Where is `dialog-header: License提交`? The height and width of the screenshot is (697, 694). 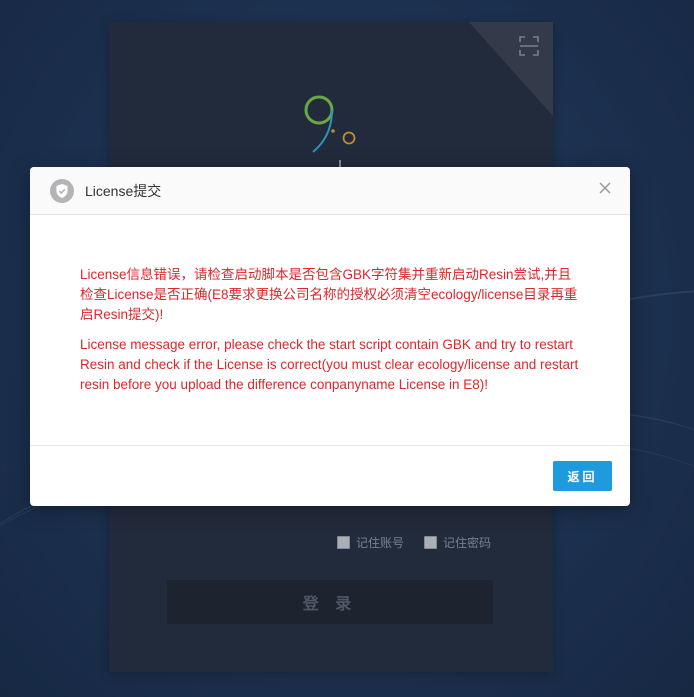
dialog-header: License提交 is located at coordinates (330, 191).